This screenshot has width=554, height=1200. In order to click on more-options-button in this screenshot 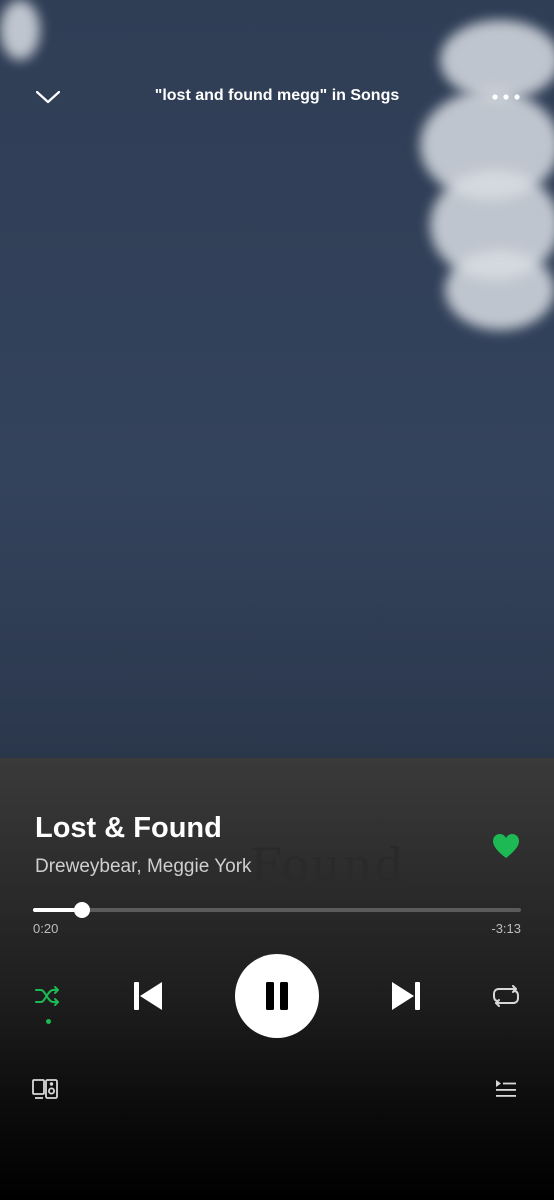, I will do `click(506, 97)`.